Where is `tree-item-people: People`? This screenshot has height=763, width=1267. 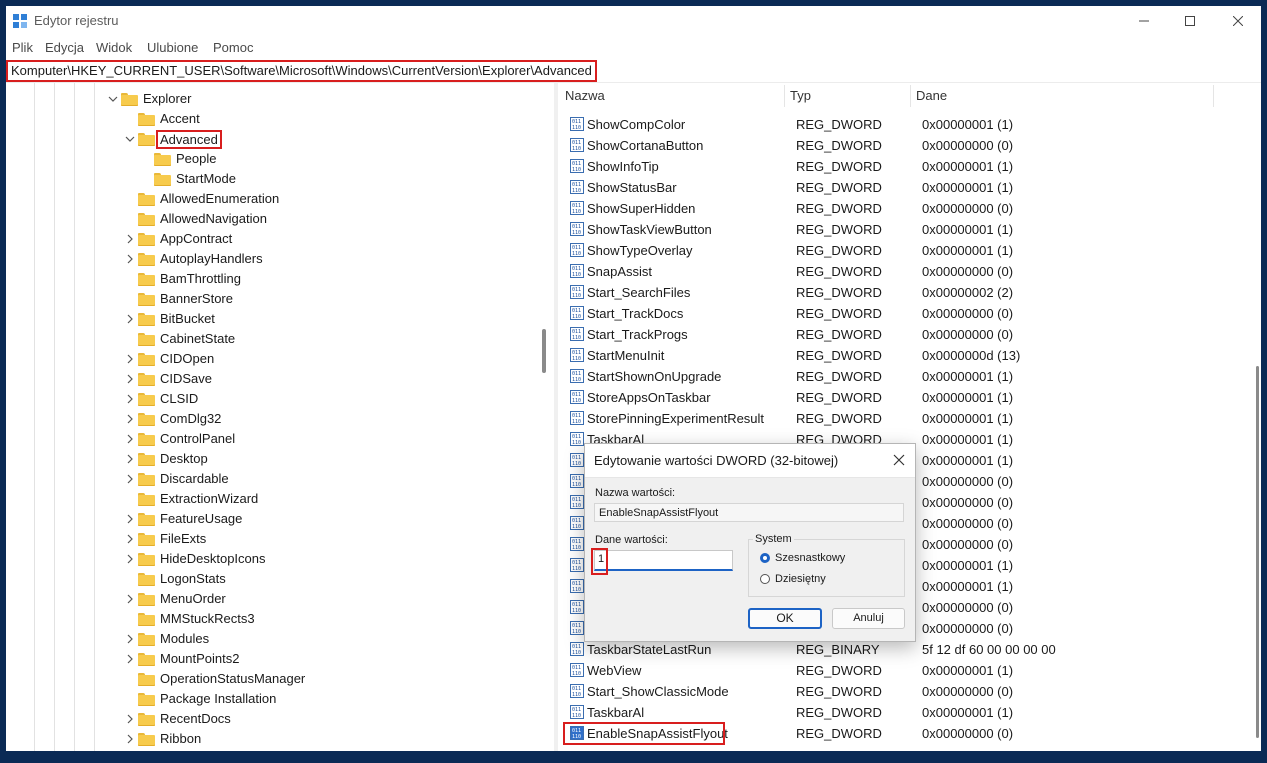 tree-item-people: People is located at coordinates (185, 159).